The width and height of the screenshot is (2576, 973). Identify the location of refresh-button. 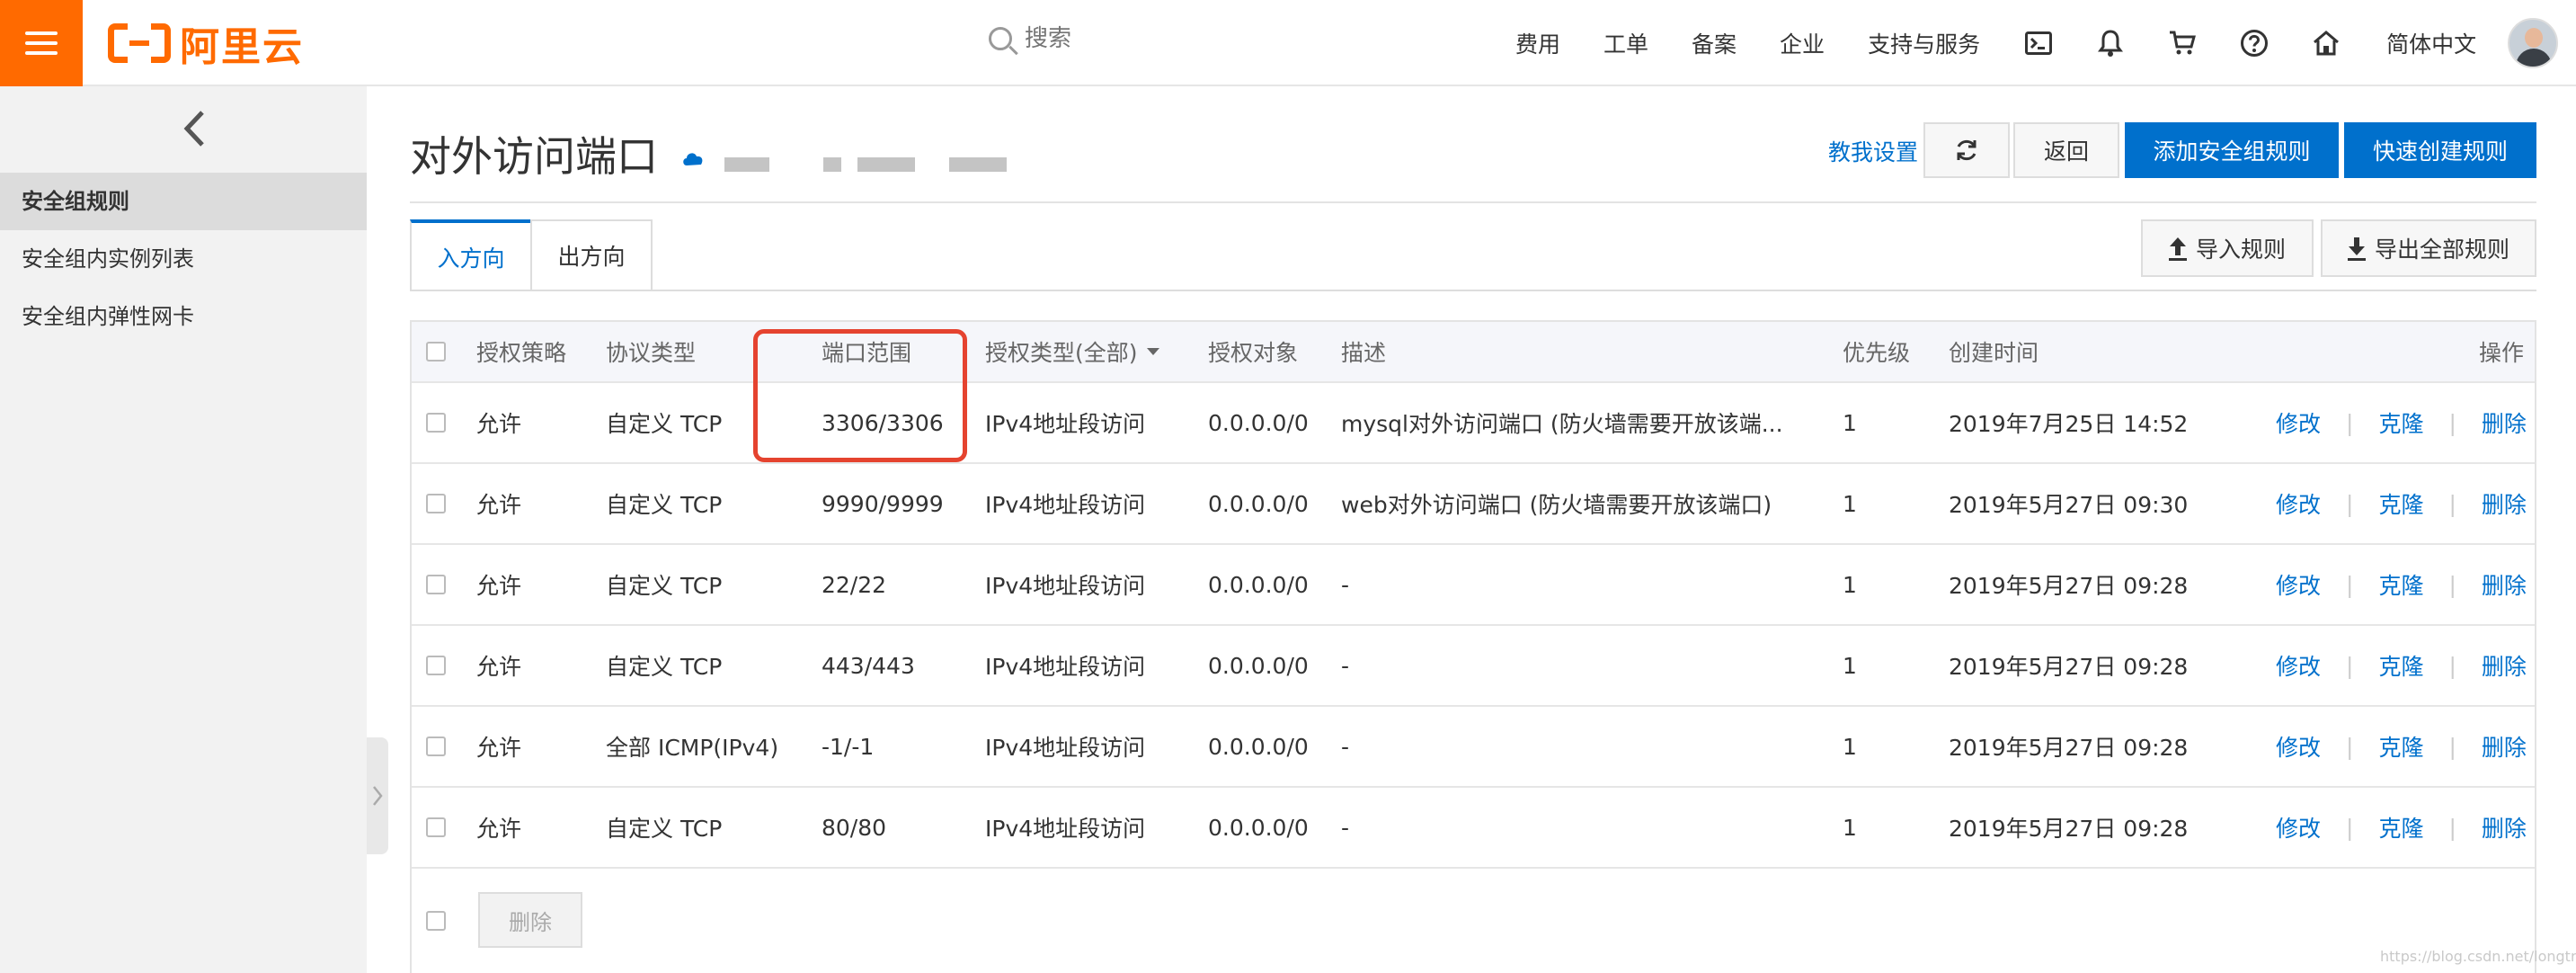
(1966, 150).